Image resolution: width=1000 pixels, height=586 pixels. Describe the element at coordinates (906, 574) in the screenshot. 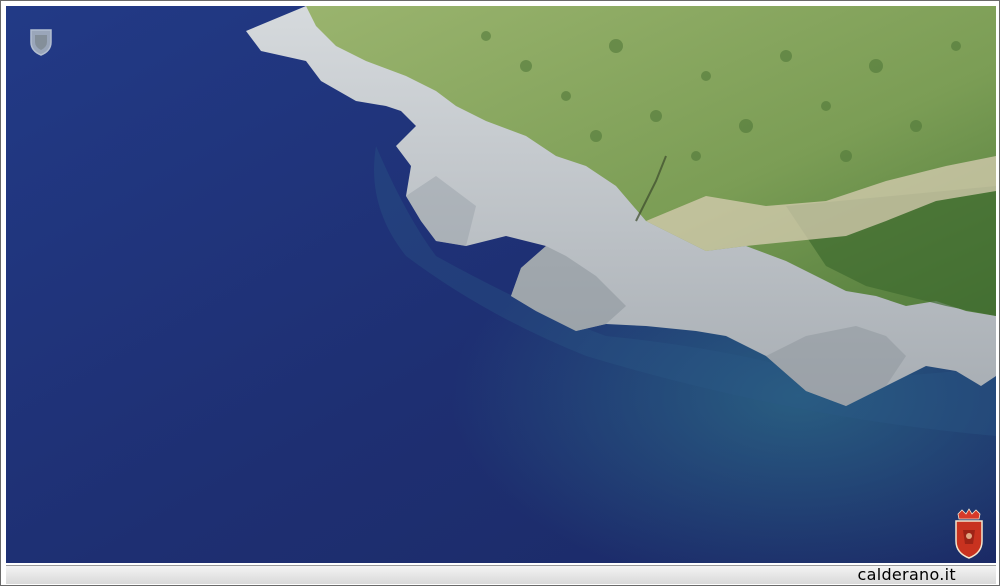

I see `site-watermark: calderano.it` at that location.